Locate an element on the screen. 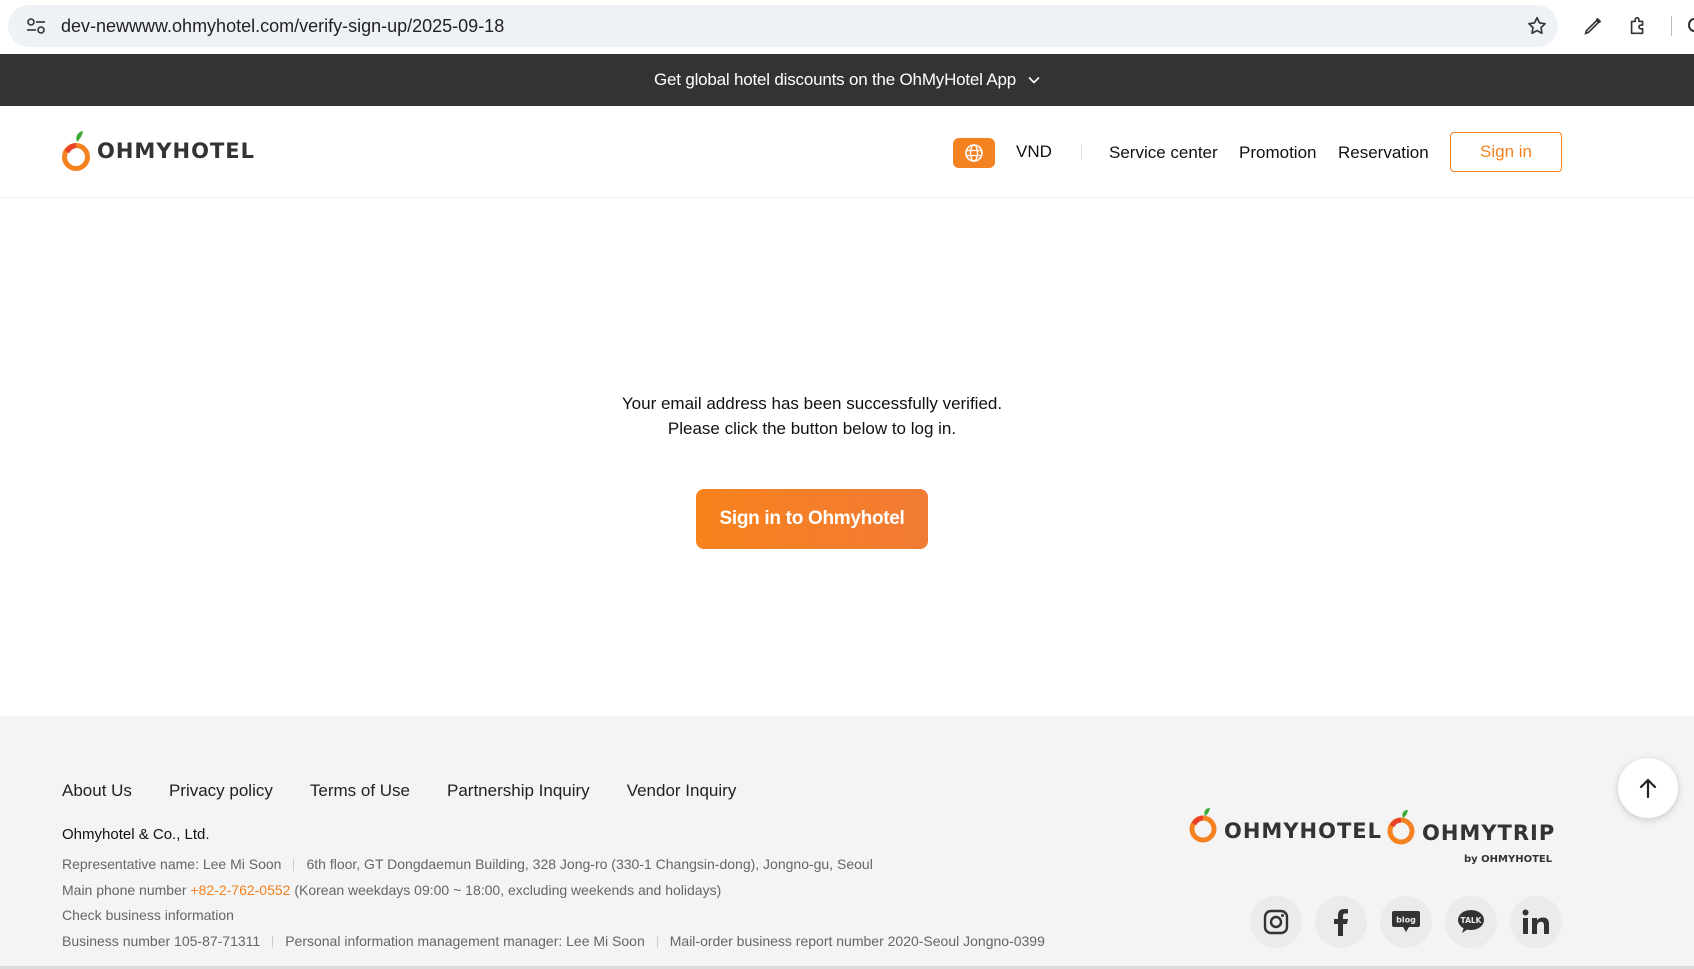 This screenshot has height=969, width=1694. footer-brand-logos: OHMYHOTEL OHMYTRIP by OHMYHOTEL is located at coordinates (1372, 836).